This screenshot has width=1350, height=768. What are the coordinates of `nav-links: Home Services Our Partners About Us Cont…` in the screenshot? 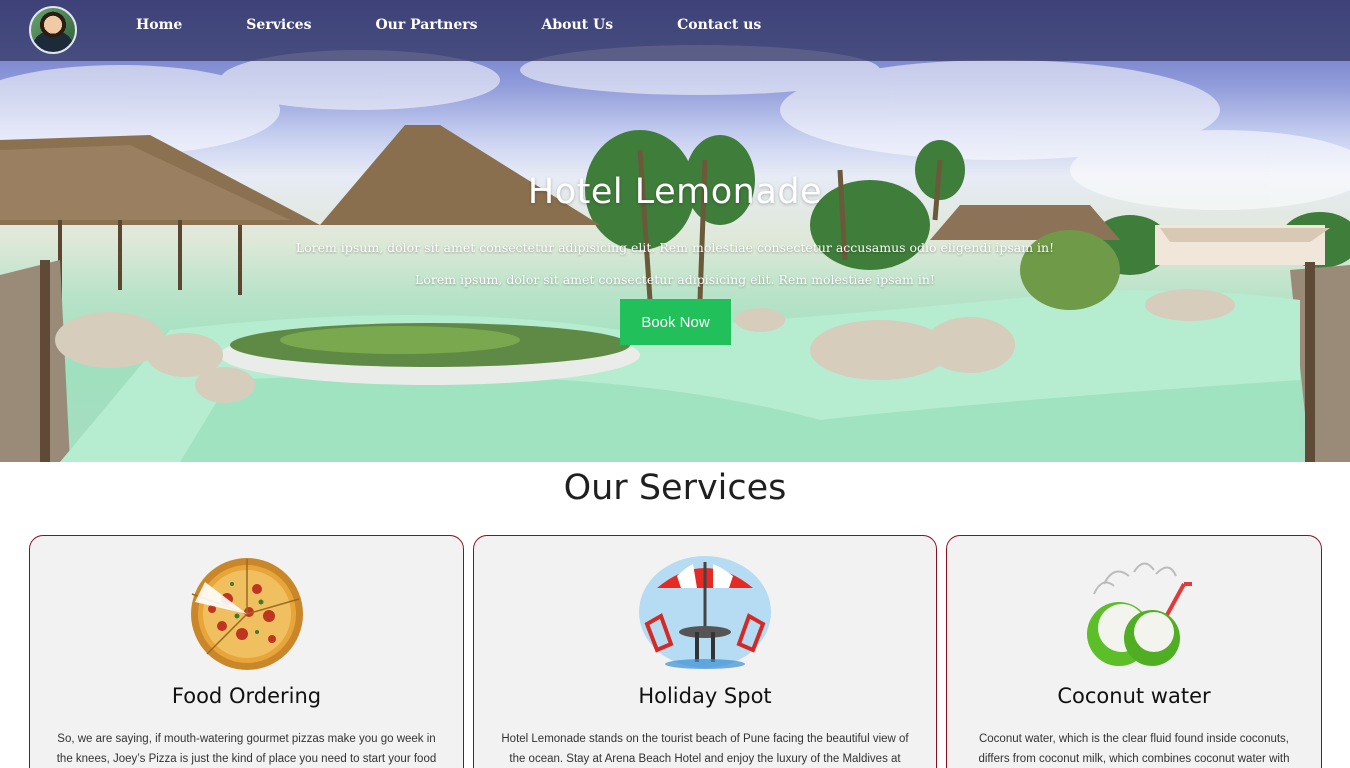 It's located at (448, 30).